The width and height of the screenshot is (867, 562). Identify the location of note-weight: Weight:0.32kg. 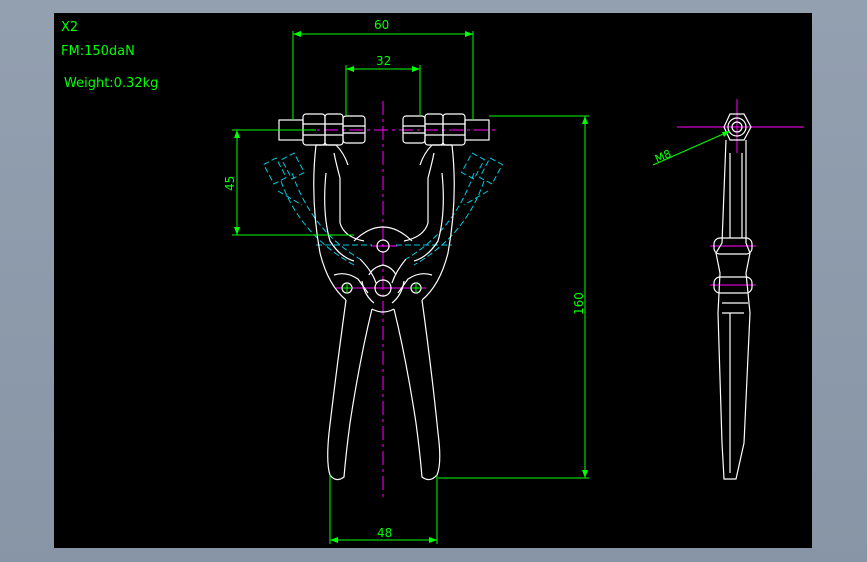
(111, 83).